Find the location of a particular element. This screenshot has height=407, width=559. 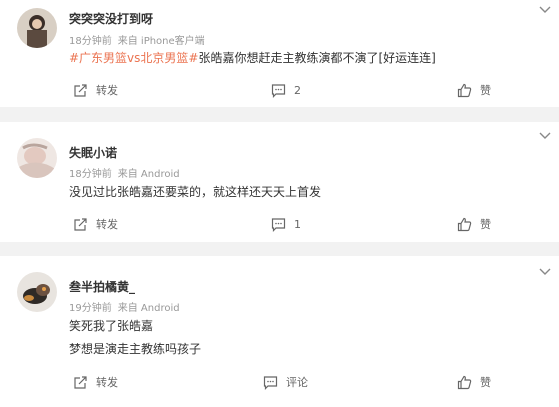

comment-text: 没见过比张皓嘉还要菜的，就这样还天天上首发 is located at coordinates (195, 191).